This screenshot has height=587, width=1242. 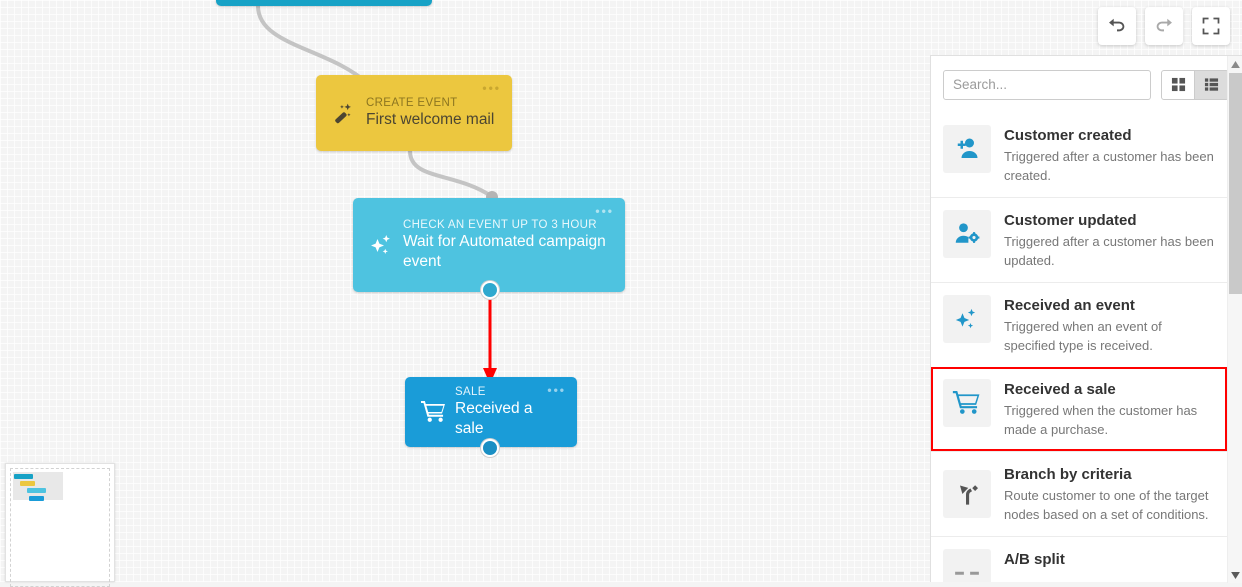 I want to click on node-create-event: ••• CREATE EVENT First welcome mail, so click(x=414, y=113).